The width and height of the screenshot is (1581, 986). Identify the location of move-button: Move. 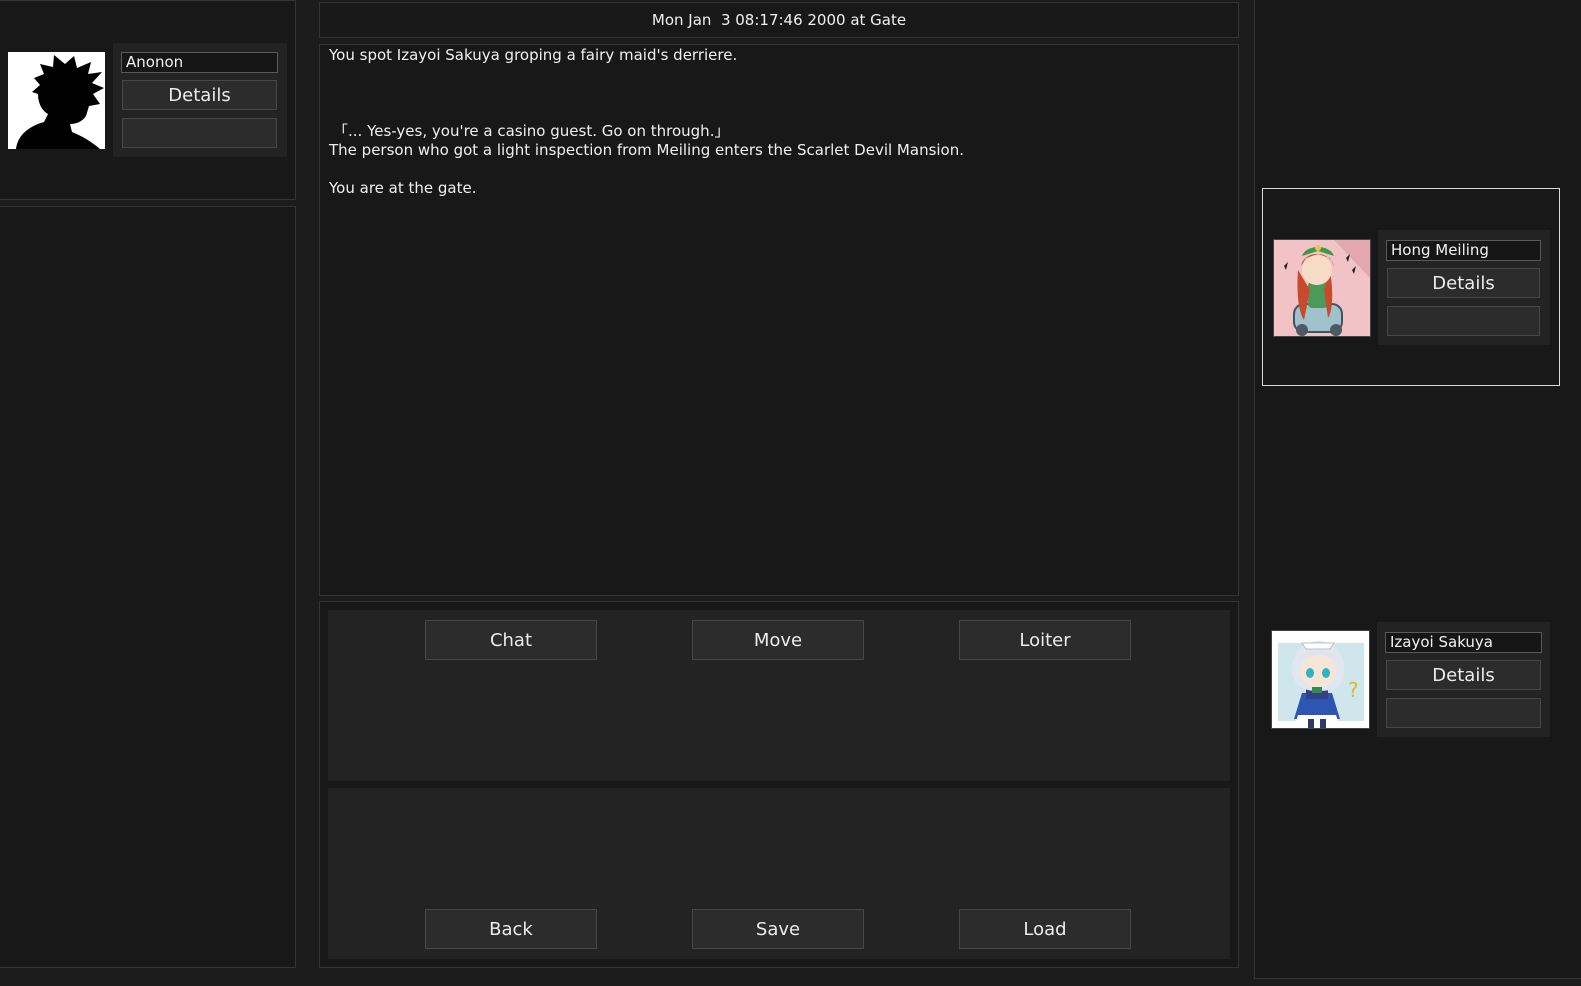
(778, 640).